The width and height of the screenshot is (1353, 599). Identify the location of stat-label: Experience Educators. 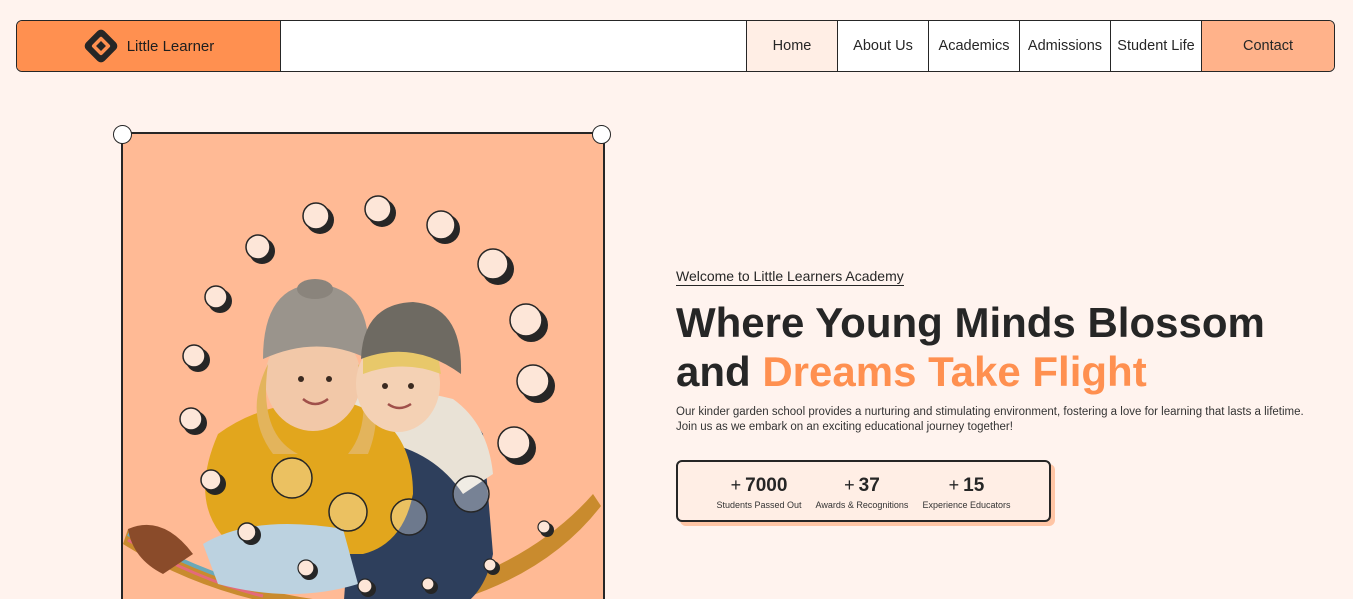
(966, 505).